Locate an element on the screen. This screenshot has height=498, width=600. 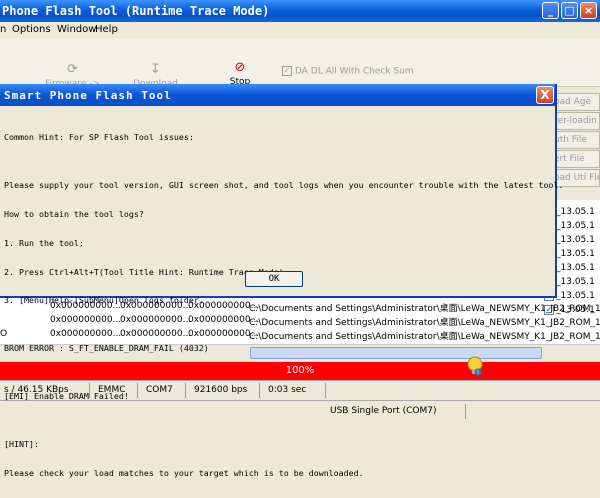
ok-button: OK is located at coordinates (274, 279).